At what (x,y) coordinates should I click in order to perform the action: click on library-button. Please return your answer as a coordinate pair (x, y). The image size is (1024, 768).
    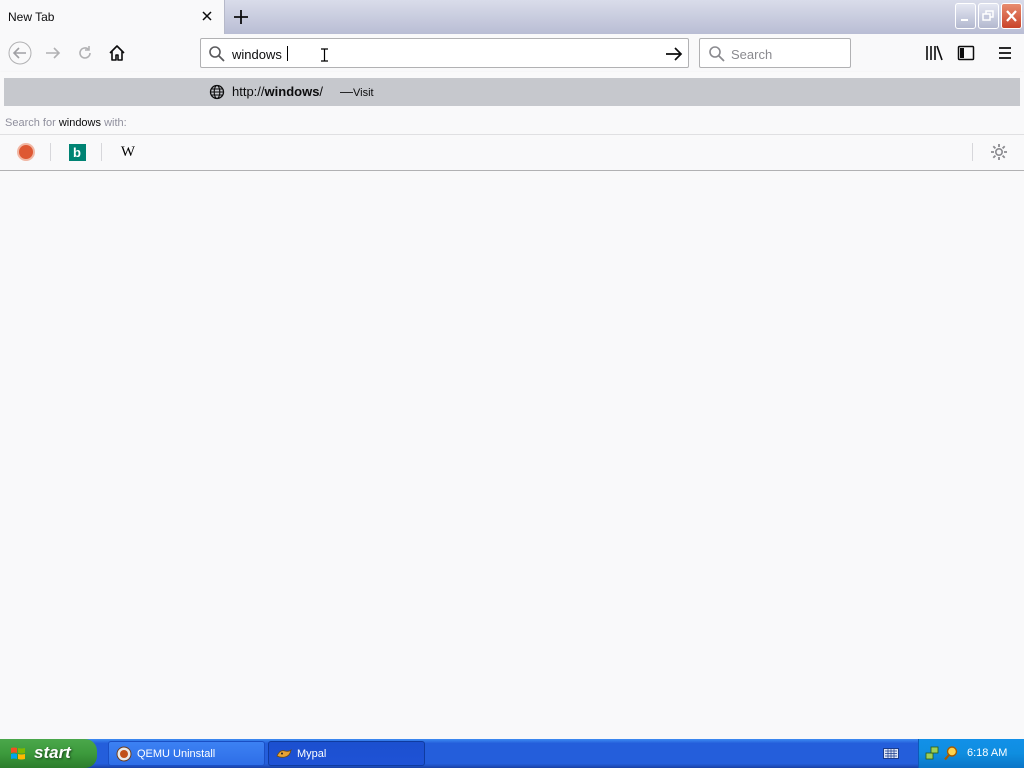
    Looking at the image, I should click on (934, 53).